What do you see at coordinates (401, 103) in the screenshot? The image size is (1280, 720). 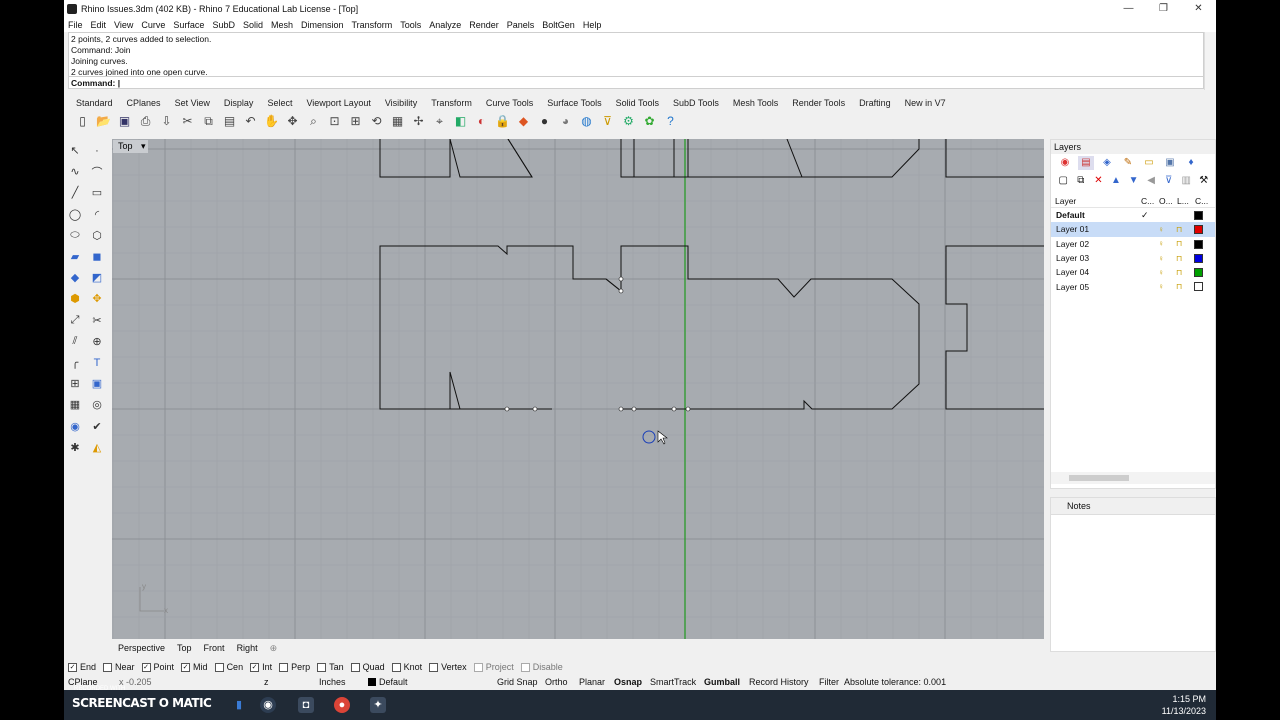 I see `tab-visibility: Visibility` at bounding box center [401, 103].